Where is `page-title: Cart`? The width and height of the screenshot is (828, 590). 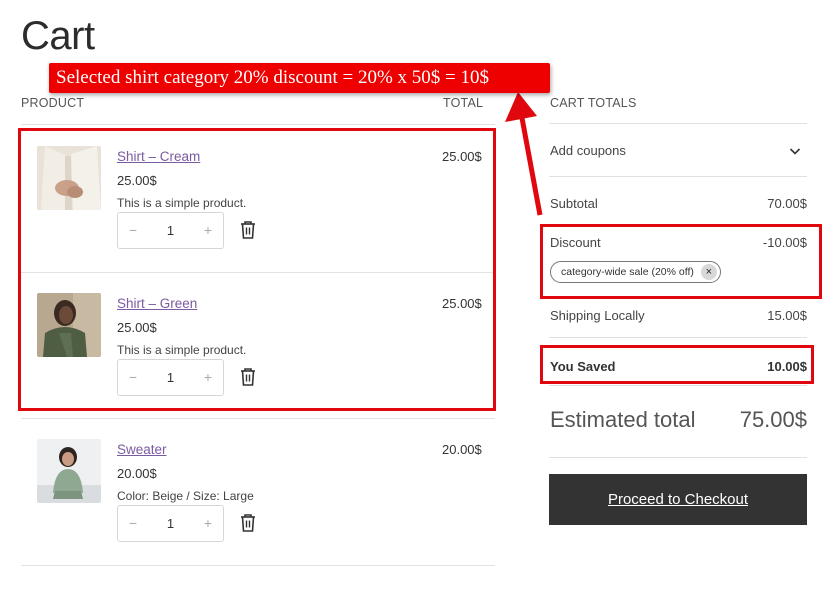
page-title: Cart is located at coordinates (58, 36).